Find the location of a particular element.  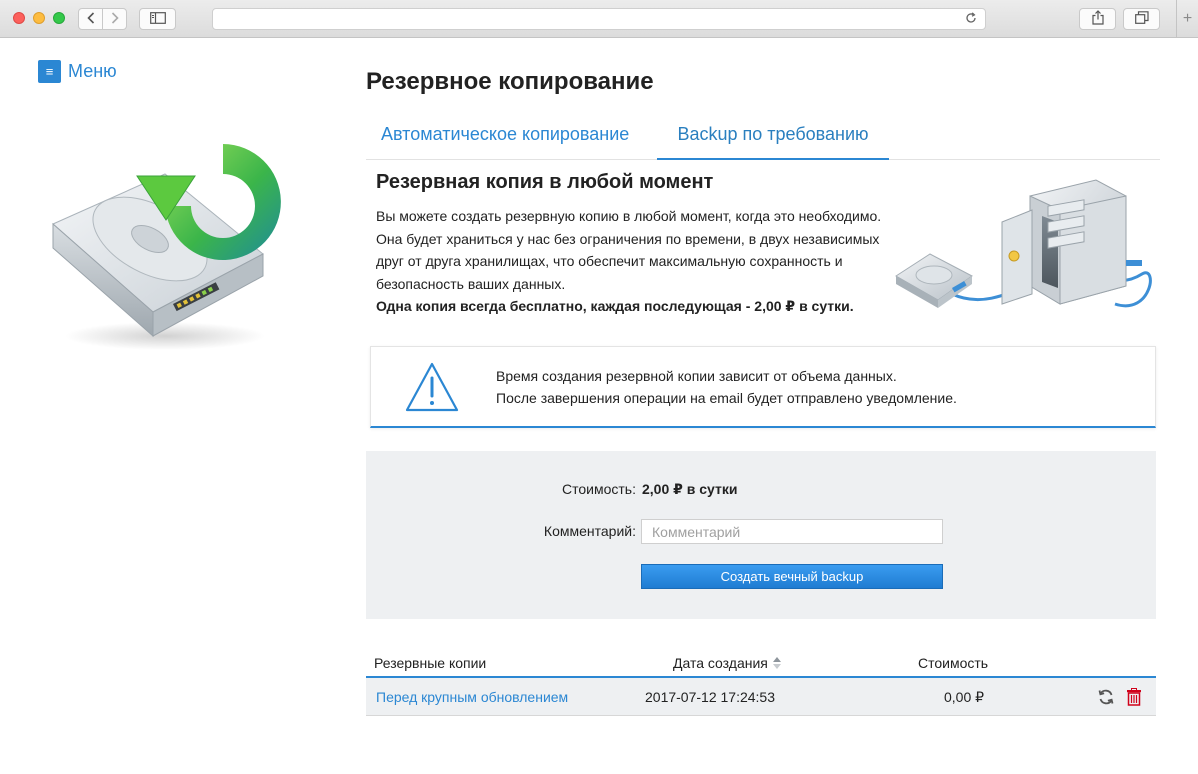

backup-form: Стоимость: 2,00 ₽ в сутки Комментарий is located at coordinates (761, 535).